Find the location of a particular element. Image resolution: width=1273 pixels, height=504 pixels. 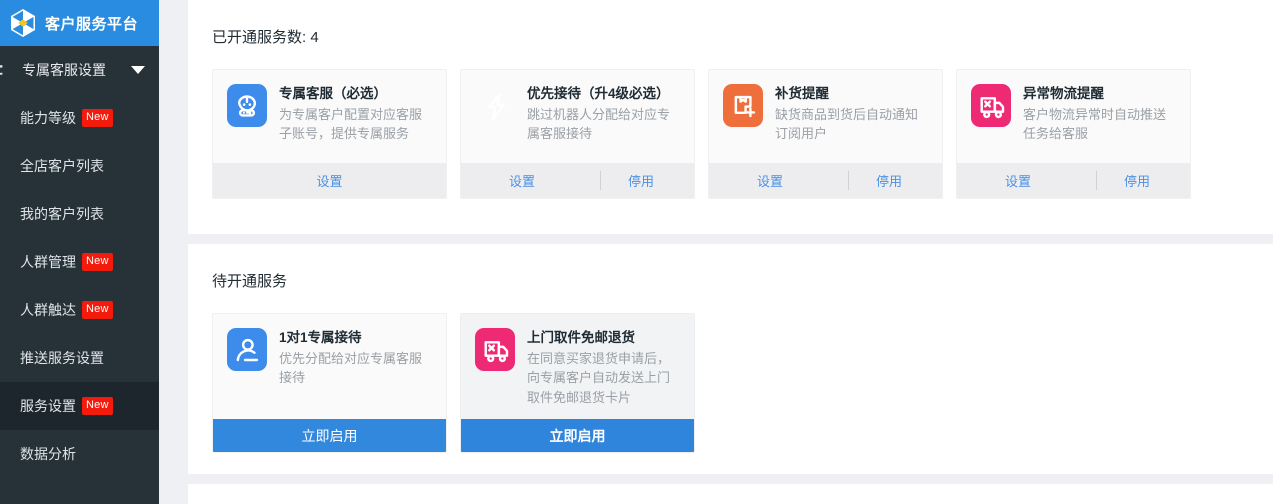

service-card-body: 补货提醒缺货商品到货后自动通知订阅用户 is located at coordinates (825, 116).